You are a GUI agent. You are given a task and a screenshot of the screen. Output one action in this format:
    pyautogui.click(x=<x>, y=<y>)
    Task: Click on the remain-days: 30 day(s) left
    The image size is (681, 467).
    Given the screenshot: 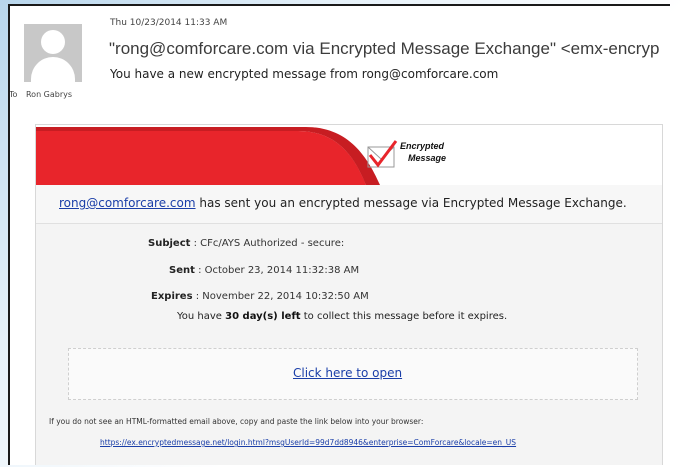 What is the action you would take?
    pyautogui.click(x=263, y=316)
    